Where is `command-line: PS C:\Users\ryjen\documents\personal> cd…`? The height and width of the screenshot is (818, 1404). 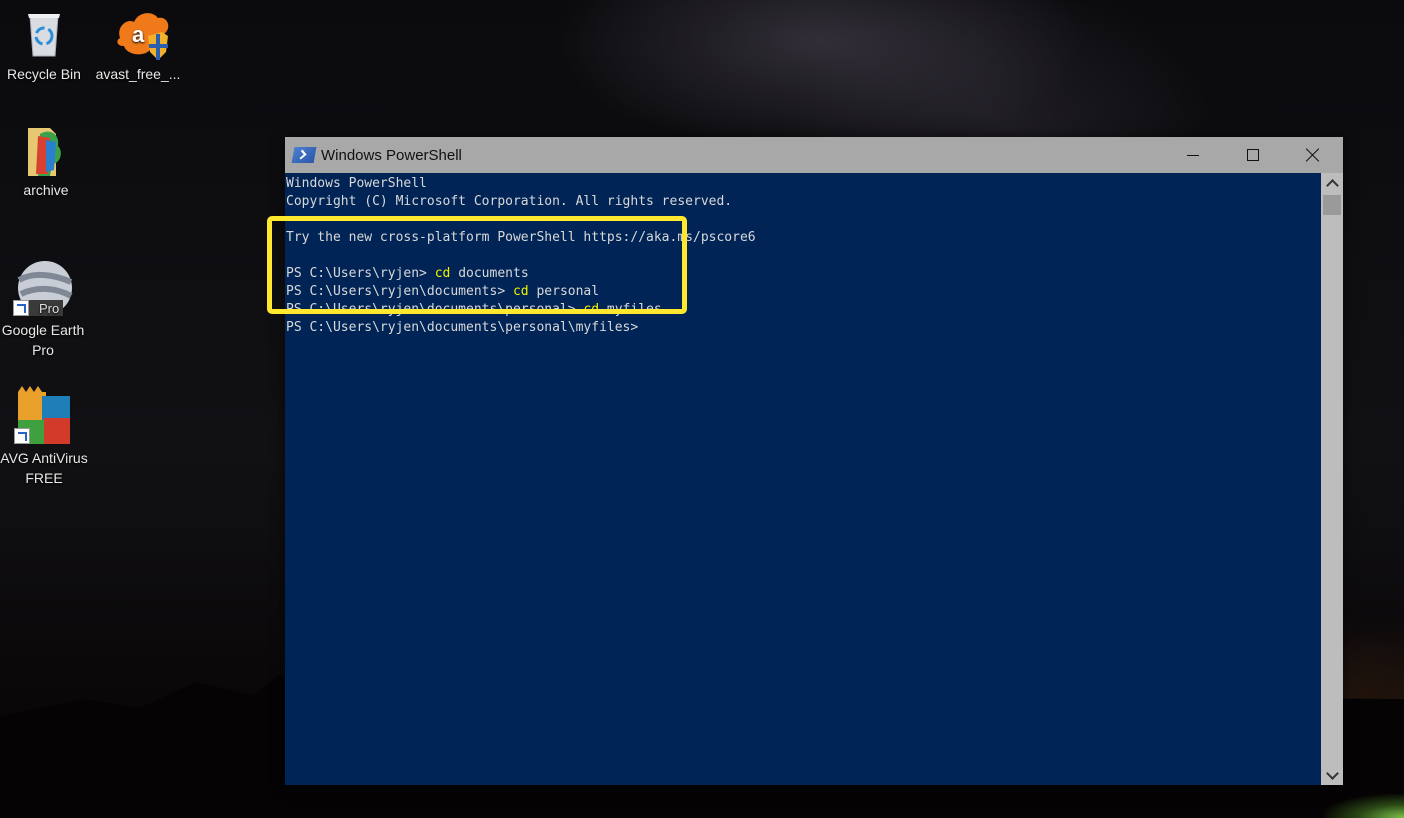 command-line: PS C:\Users\ryjen\documents\personal> cd… is located at coordinates (803, 310).